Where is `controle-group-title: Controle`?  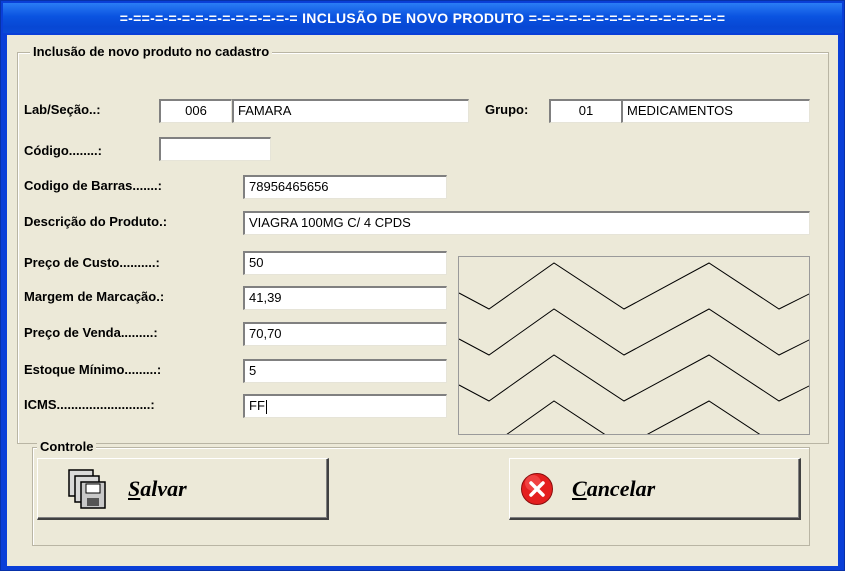
controle-group-title: Controle is located at coordinates (67, 447).